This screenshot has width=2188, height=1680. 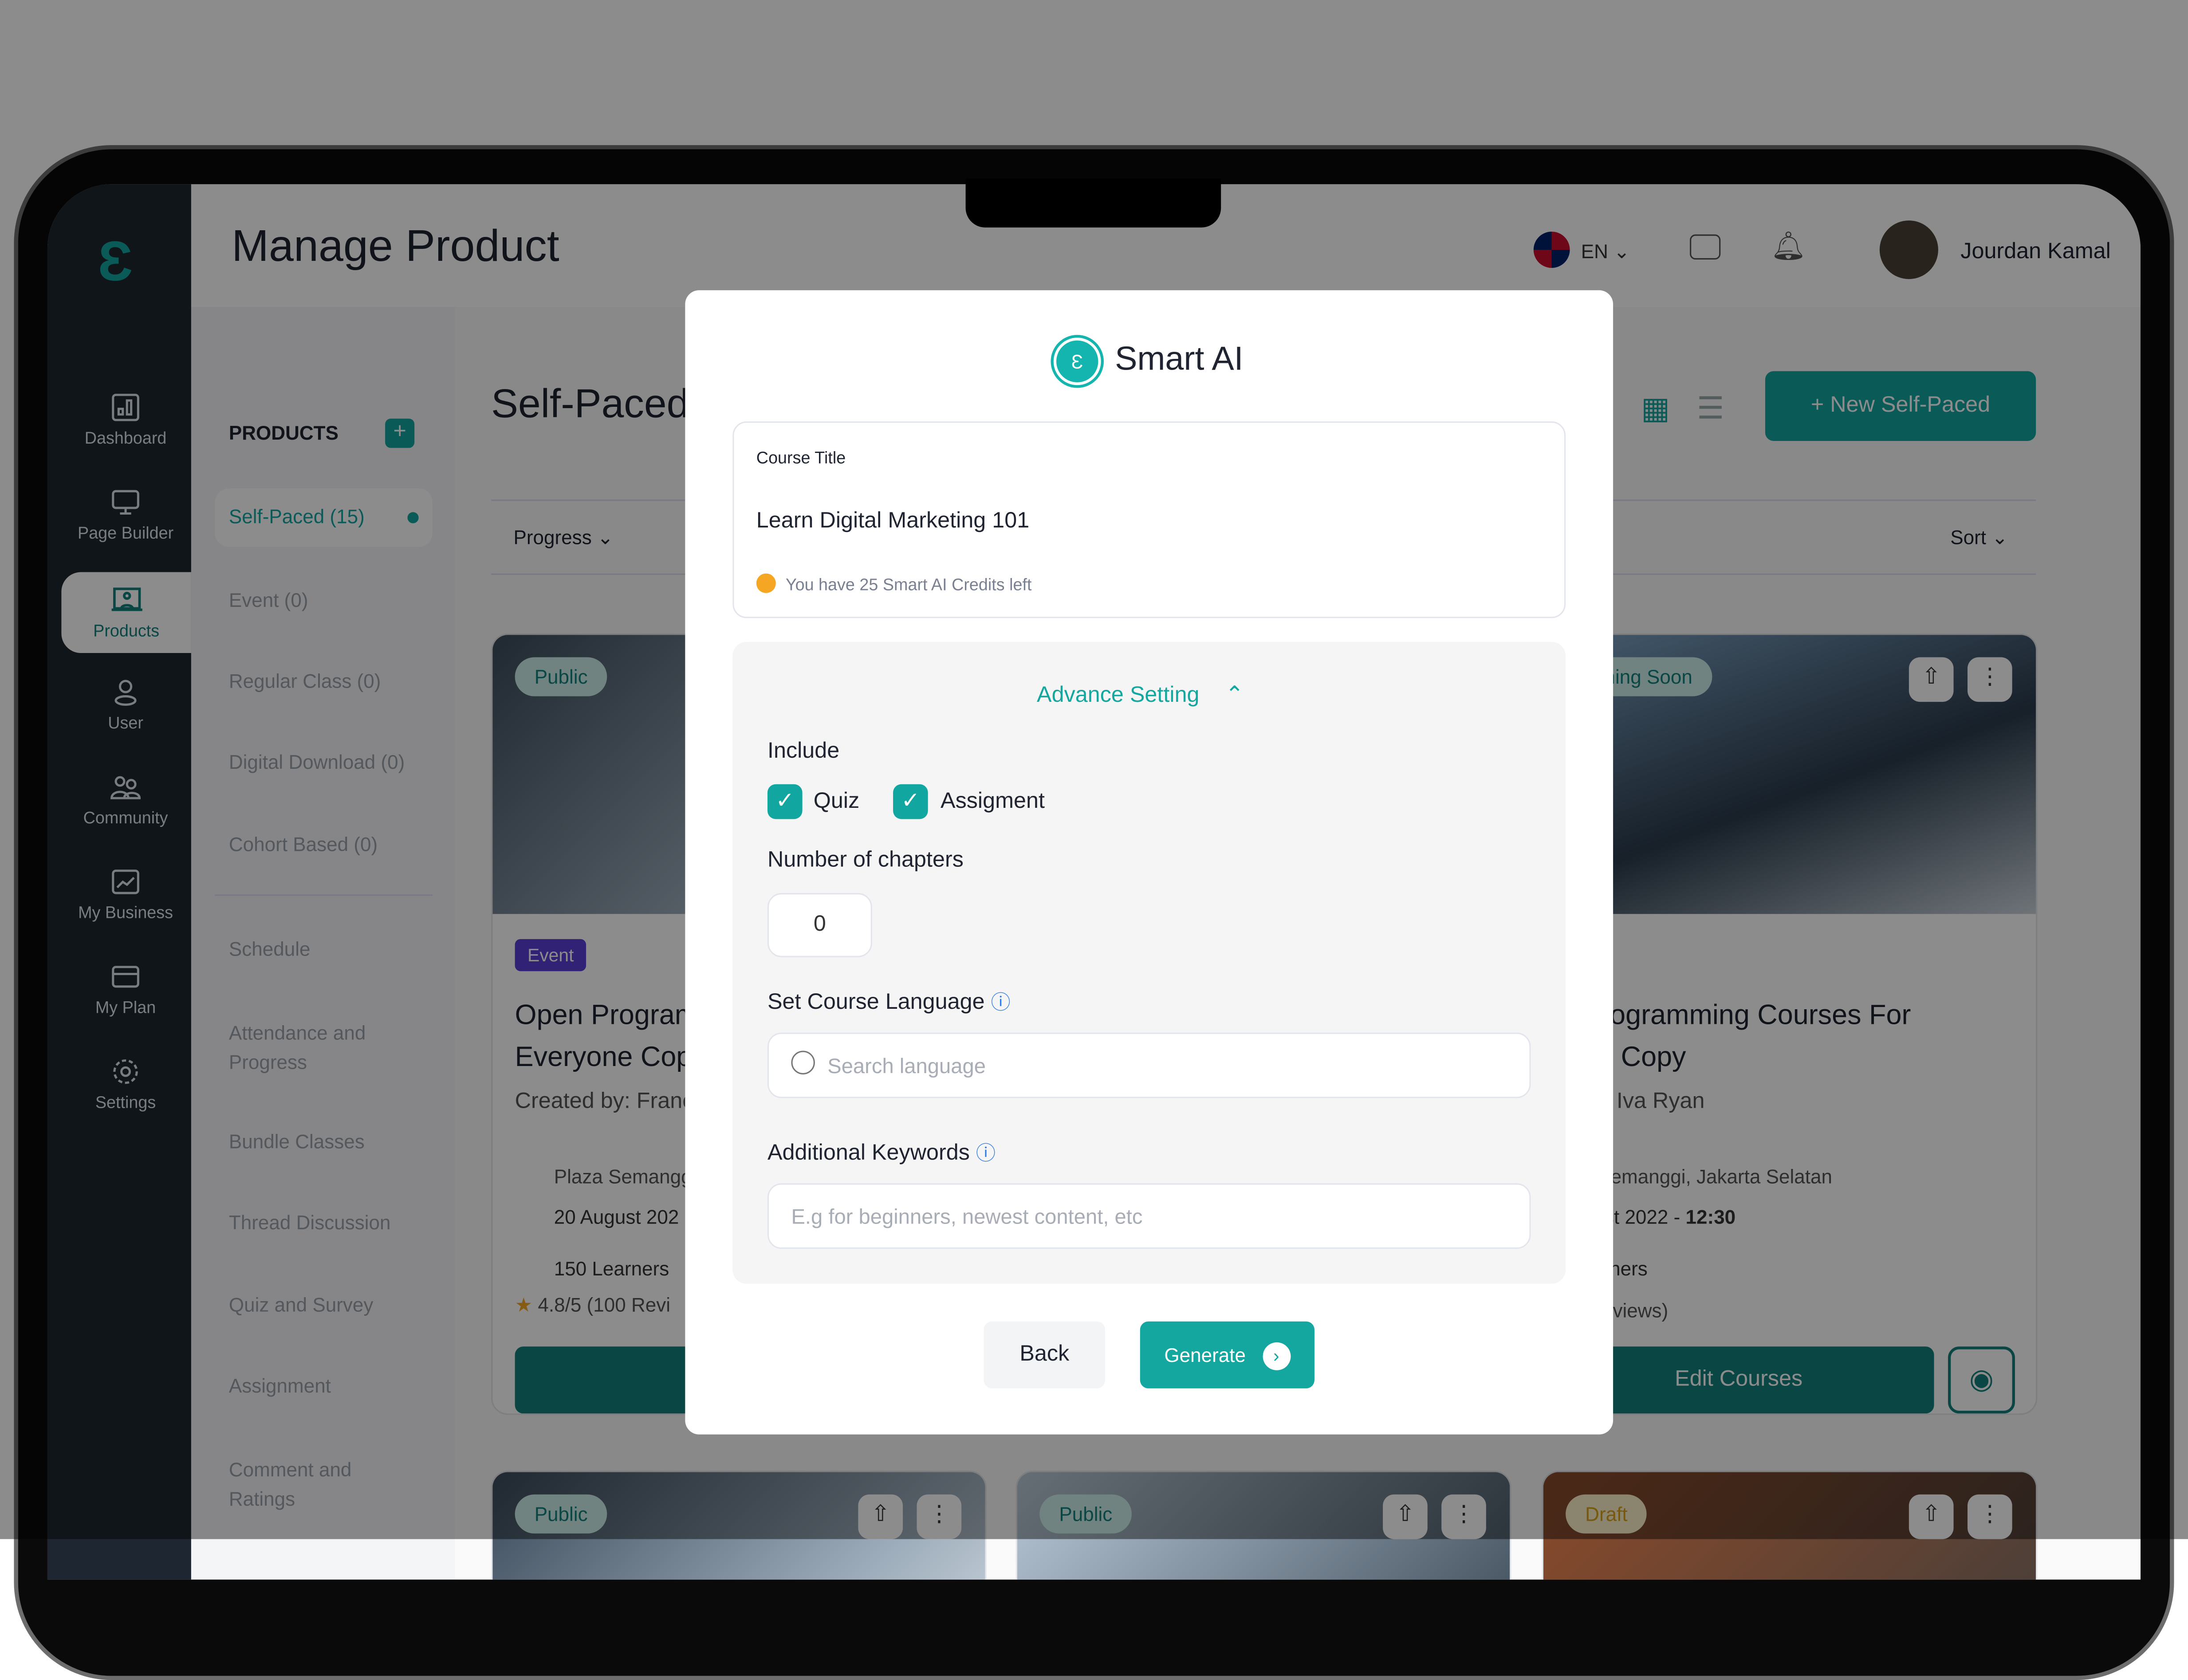 What do you see at coordinates (1227, 1355) in the screenshot?
I see `generate-button: Generate ›` at bounding box center [1227, 1355].